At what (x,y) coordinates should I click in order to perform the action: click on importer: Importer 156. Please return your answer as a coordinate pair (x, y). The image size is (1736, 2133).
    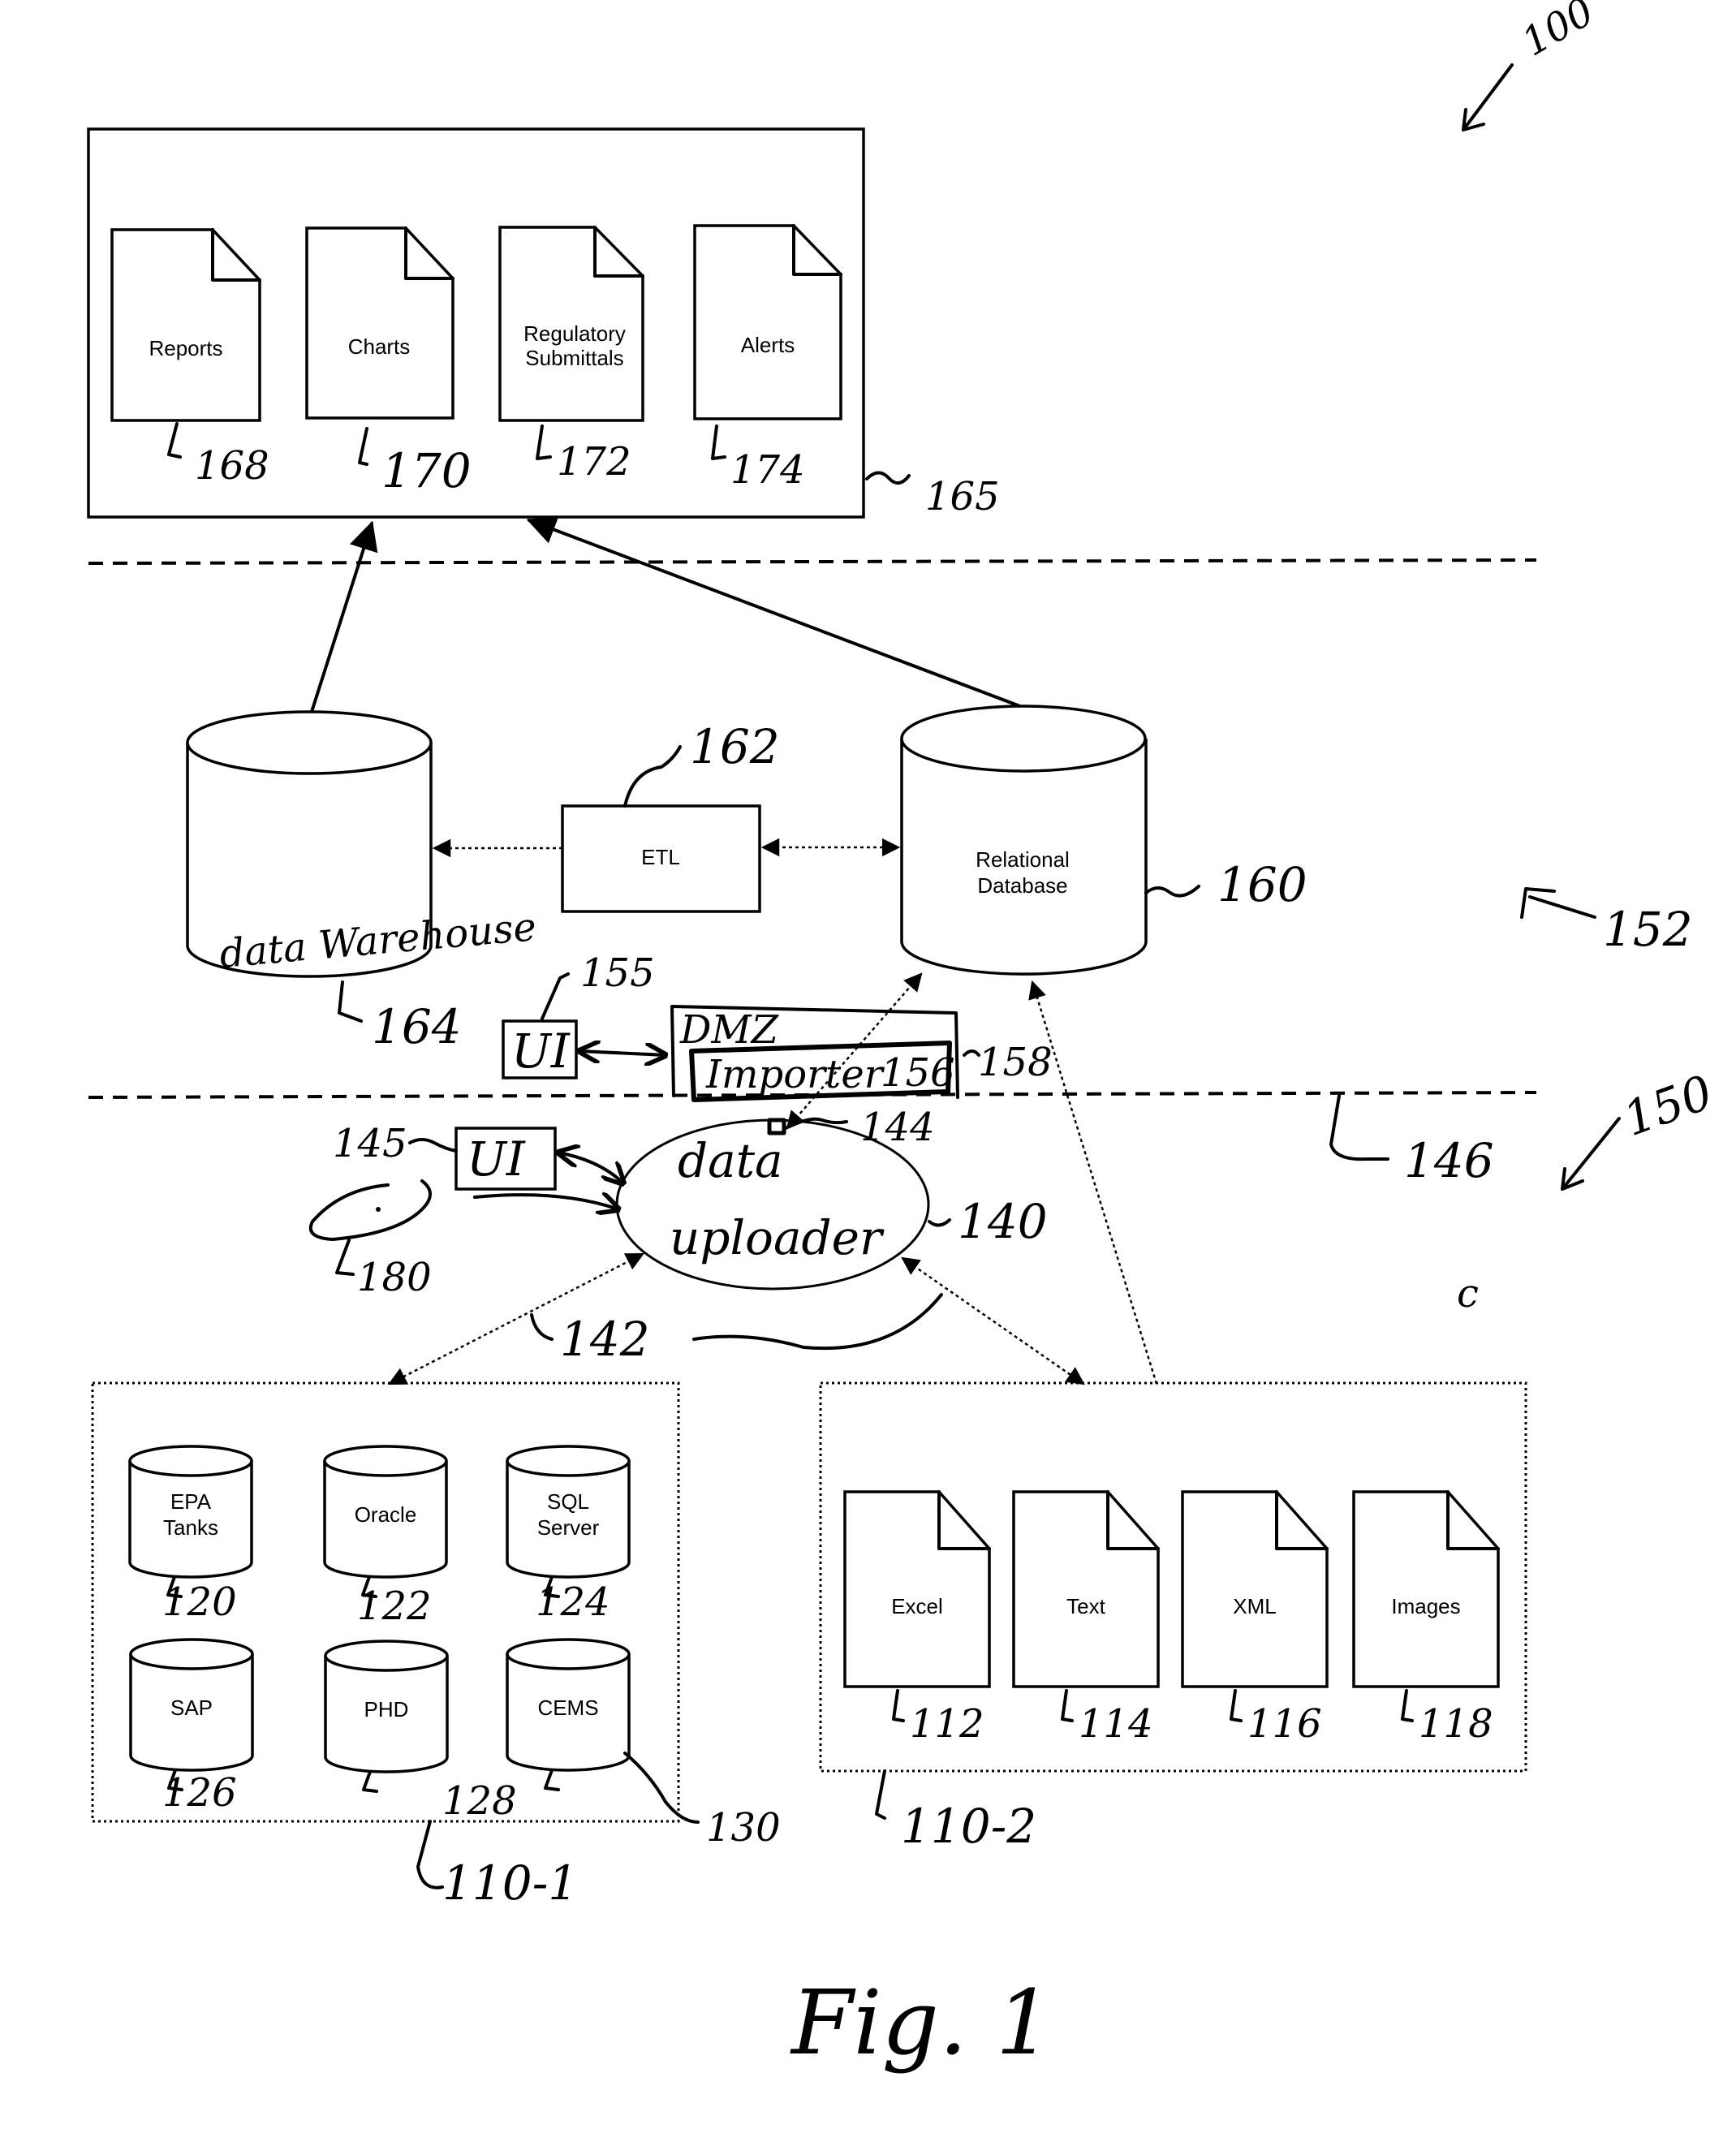
    Looking at the image, I should click on (822, 1071).